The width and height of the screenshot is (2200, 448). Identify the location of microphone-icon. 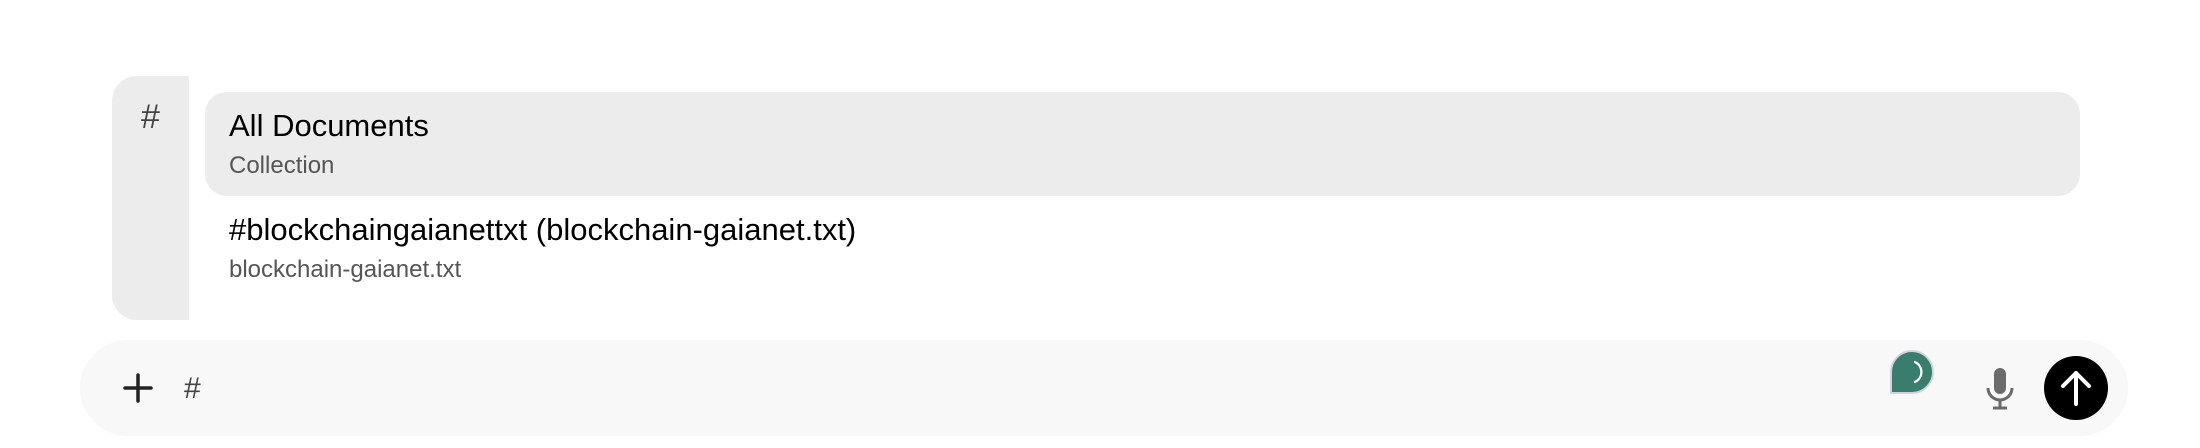
(2000, 389).